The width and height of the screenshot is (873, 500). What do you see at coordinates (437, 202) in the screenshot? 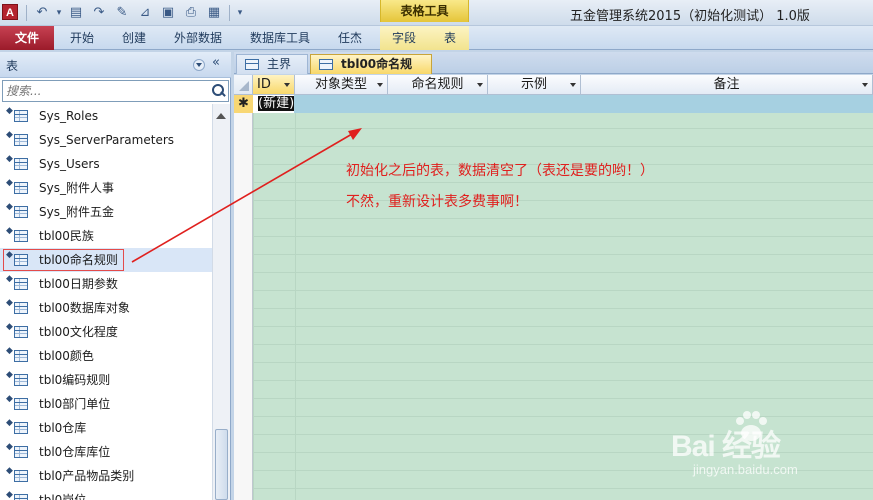
I see `annotation-text-line2: 不然，重新设计表多费事啊！` at bounding box center [437, 202].